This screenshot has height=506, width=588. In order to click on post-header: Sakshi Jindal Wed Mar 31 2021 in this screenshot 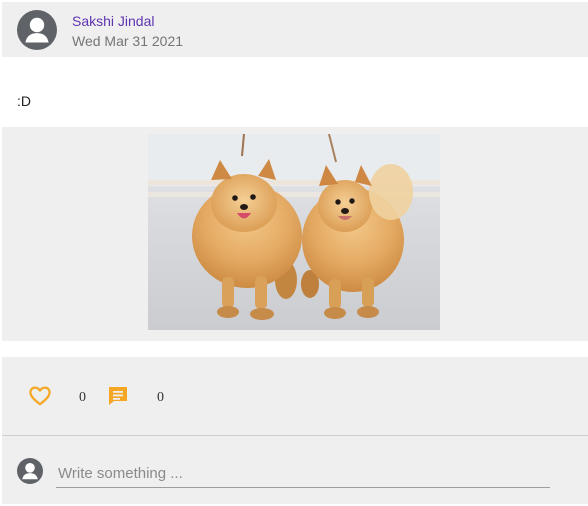, I will do `click(295, 29)`.